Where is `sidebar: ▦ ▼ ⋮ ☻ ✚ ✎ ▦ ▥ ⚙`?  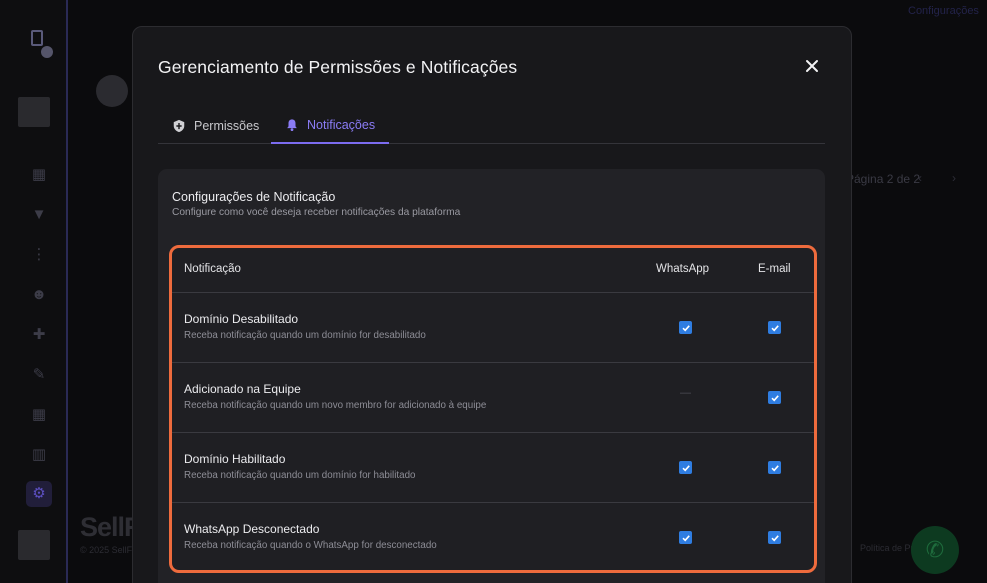
sidebar: ▦ ▼ ⋮ ☻ ✚ ✎ ▦ ▥ ⚙ is located at coordinates (34, 291).